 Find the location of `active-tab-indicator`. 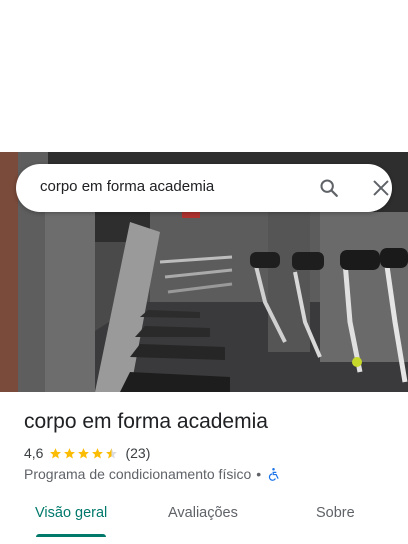

active-tab-indicator is located at coordinates (71, 535).